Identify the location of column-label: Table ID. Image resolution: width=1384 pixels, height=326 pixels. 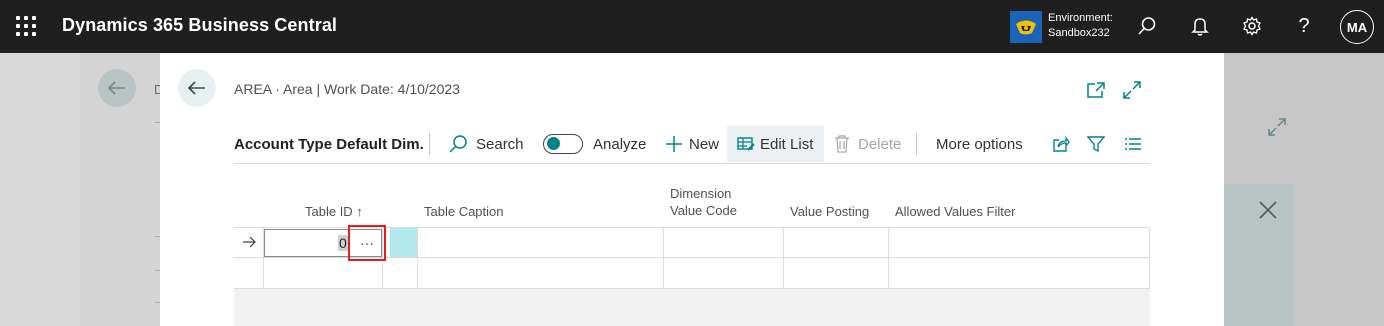
(329, 211).